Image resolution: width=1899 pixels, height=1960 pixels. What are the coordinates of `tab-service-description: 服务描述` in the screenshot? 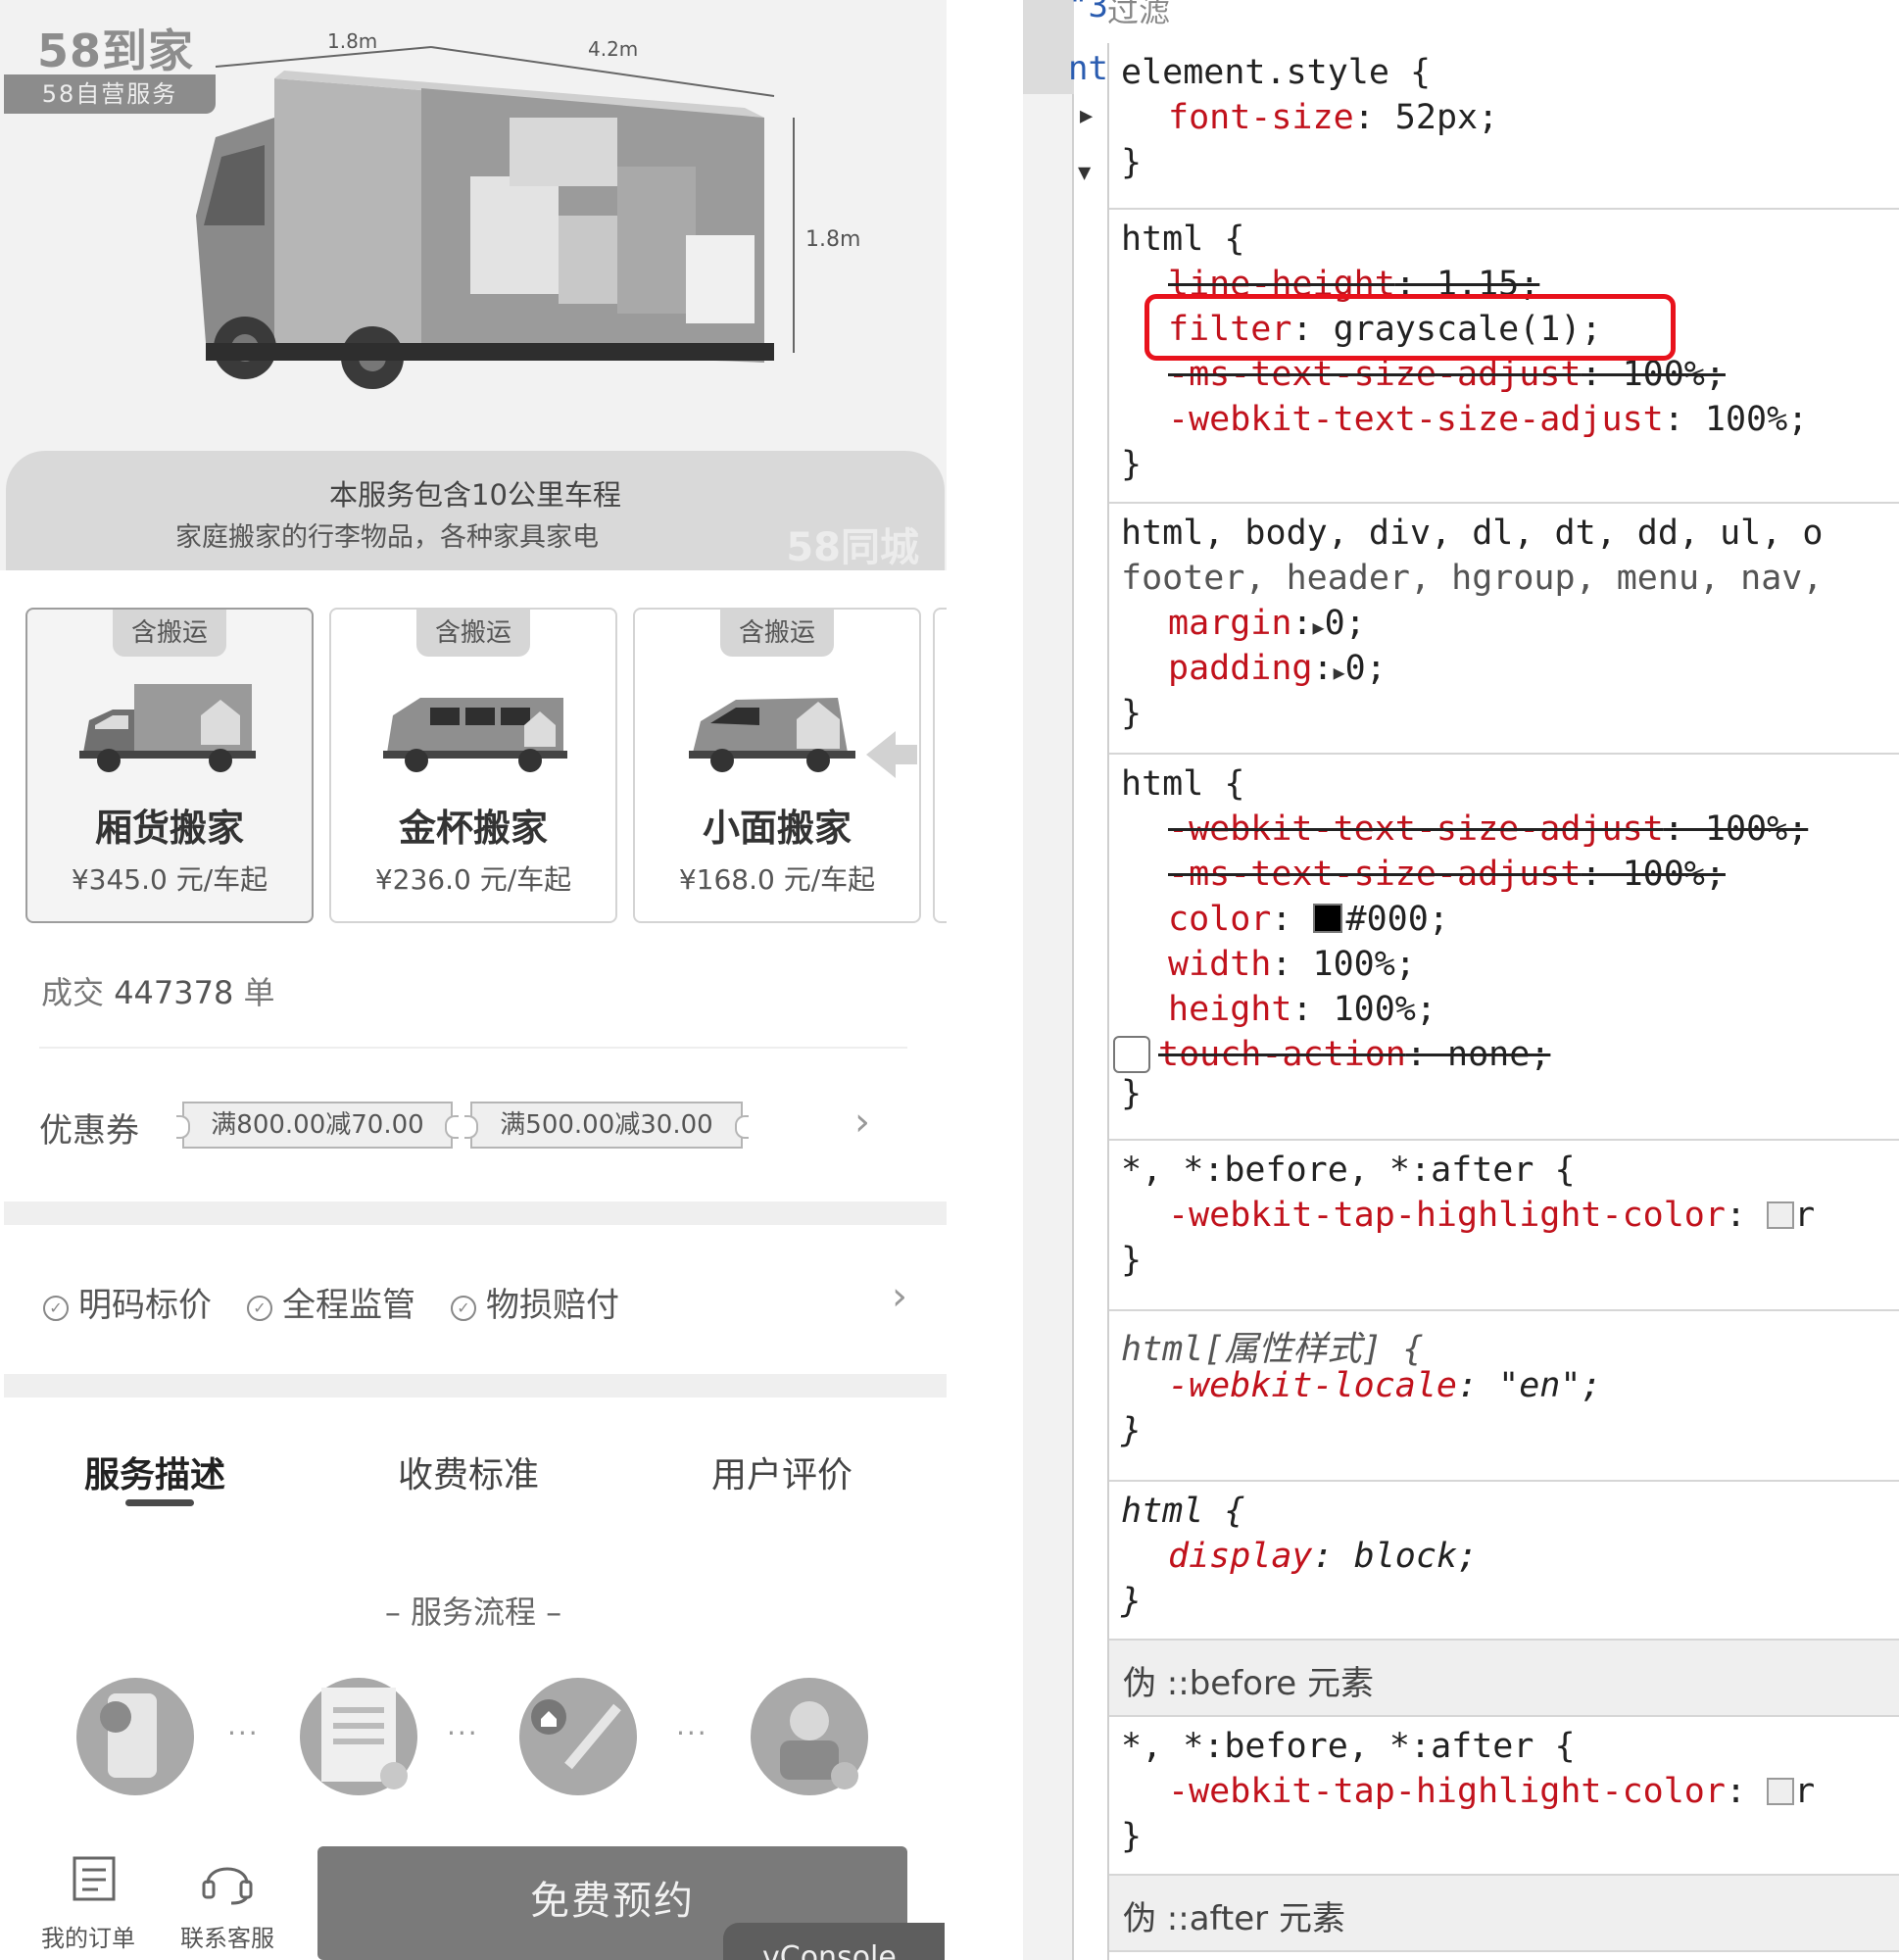 It's located at (154, 1471).